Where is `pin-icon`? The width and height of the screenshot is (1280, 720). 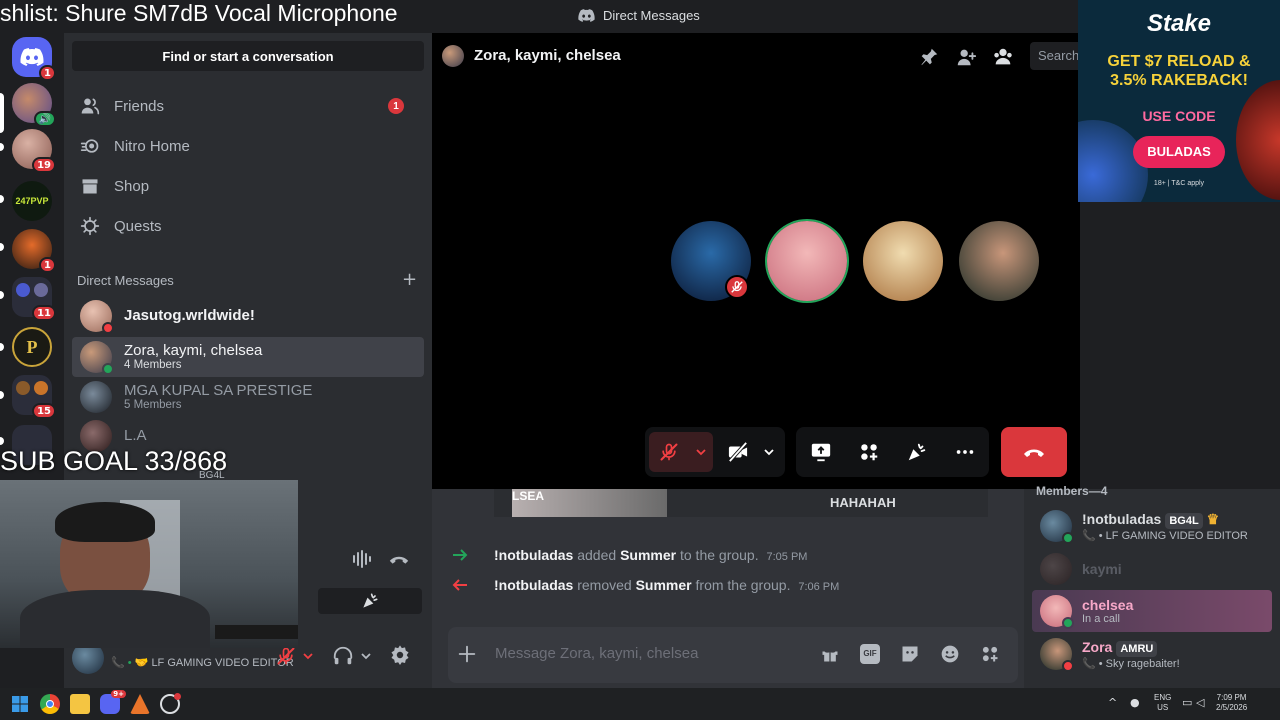
pin-icon is located at coordinates (929, 57).